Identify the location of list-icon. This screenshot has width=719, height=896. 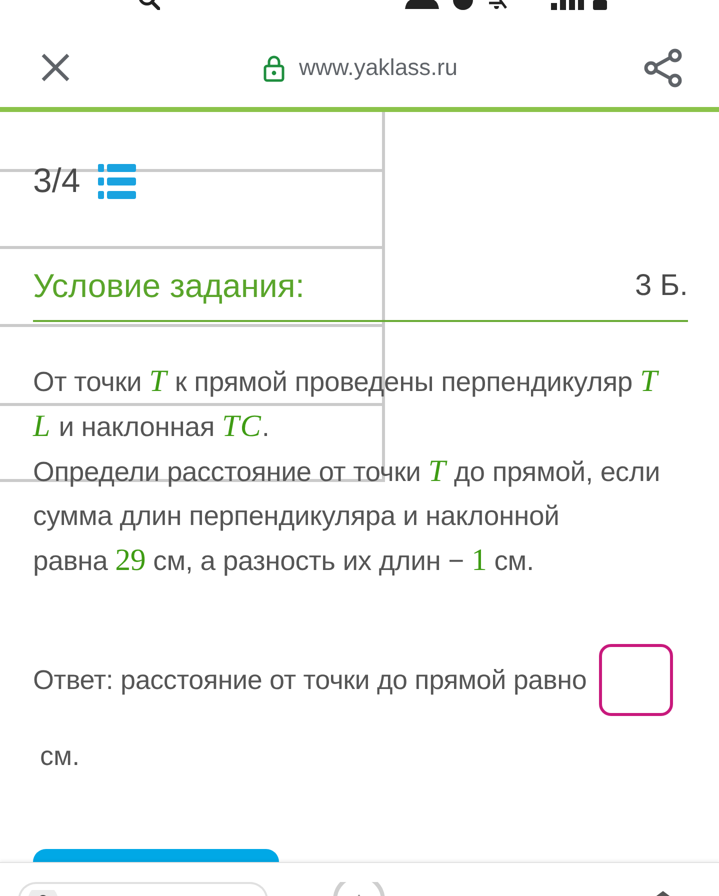
(117, 181).